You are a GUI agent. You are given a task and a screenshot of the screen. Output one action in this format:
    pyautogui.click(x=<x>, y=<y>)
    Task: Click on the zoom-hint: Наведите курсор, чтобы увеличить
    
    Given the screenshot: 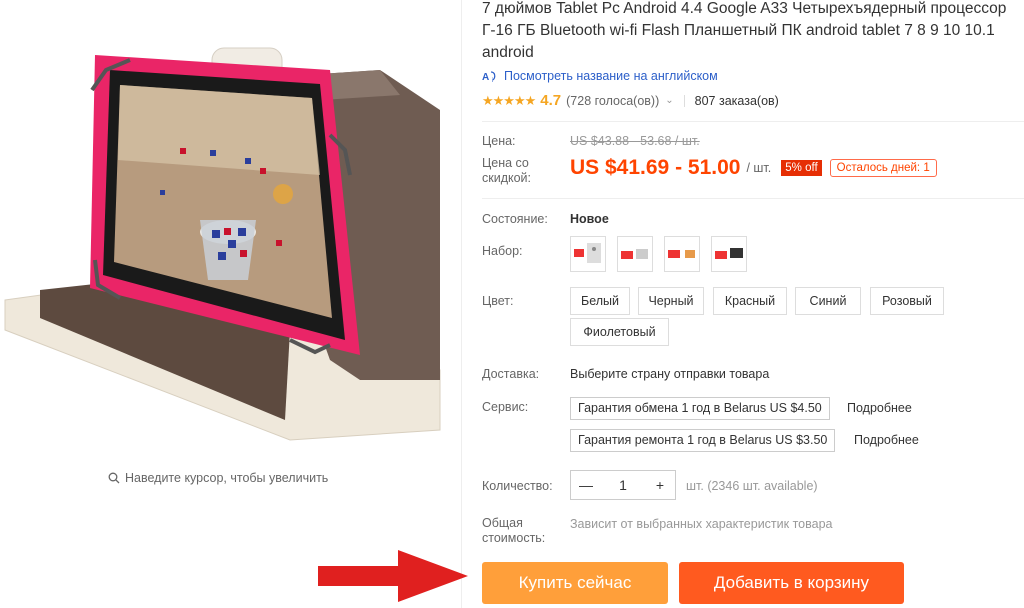 What is the action you would take?
    pyautogui.click(x=218, y=478)
    